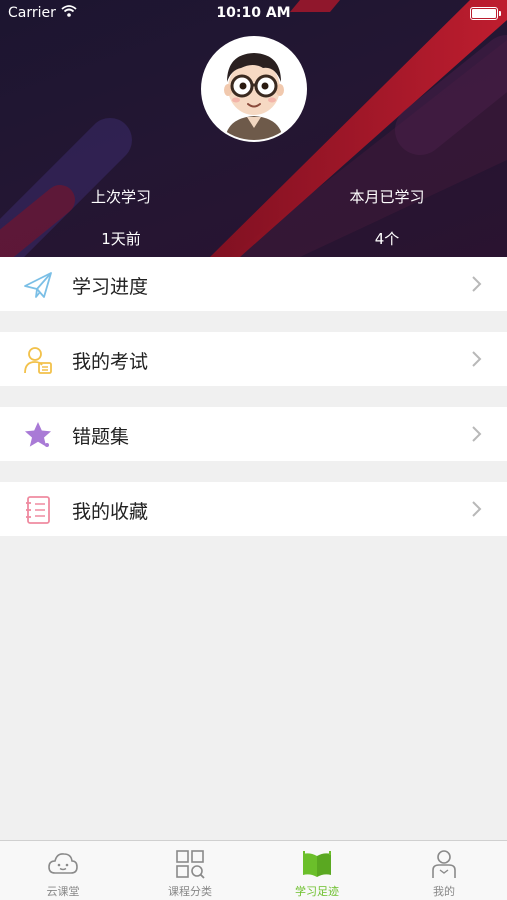 The image size is (507, 900). I want to click on tab-cloud-classroom: 云课堂, so click(63, 870).